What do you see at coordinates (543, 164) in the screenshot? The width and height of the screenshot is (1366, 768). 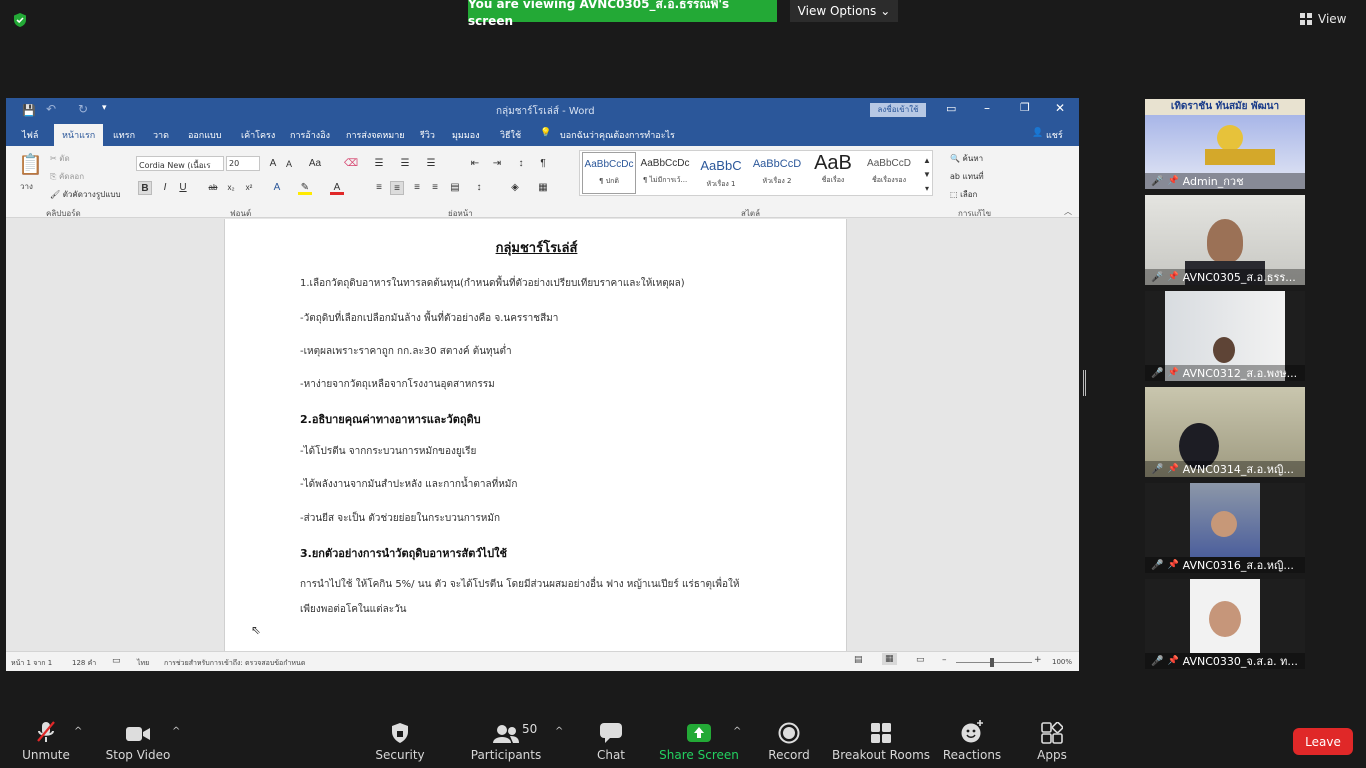 I see `pilcrow-icon: ¶` at bounding box center [543, 164].